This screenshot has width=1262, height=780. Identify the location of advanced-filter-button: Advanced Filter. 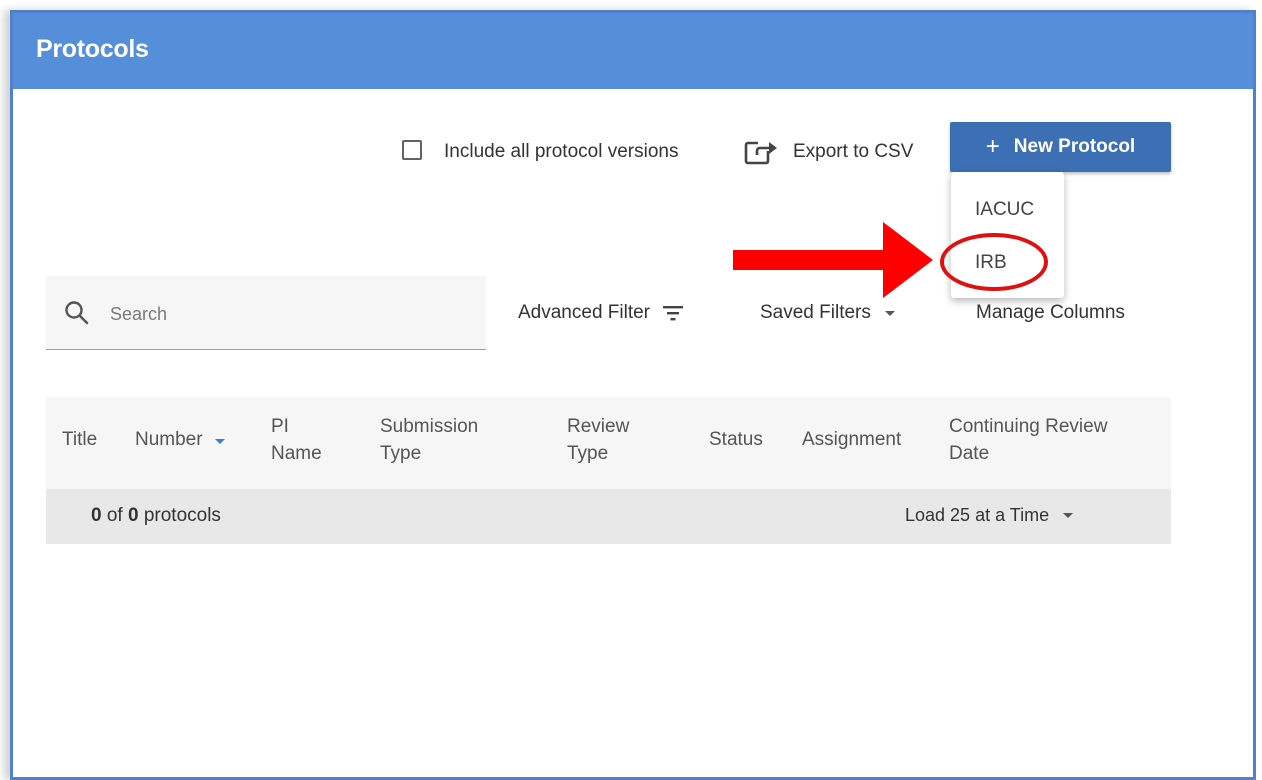
(601, 313).